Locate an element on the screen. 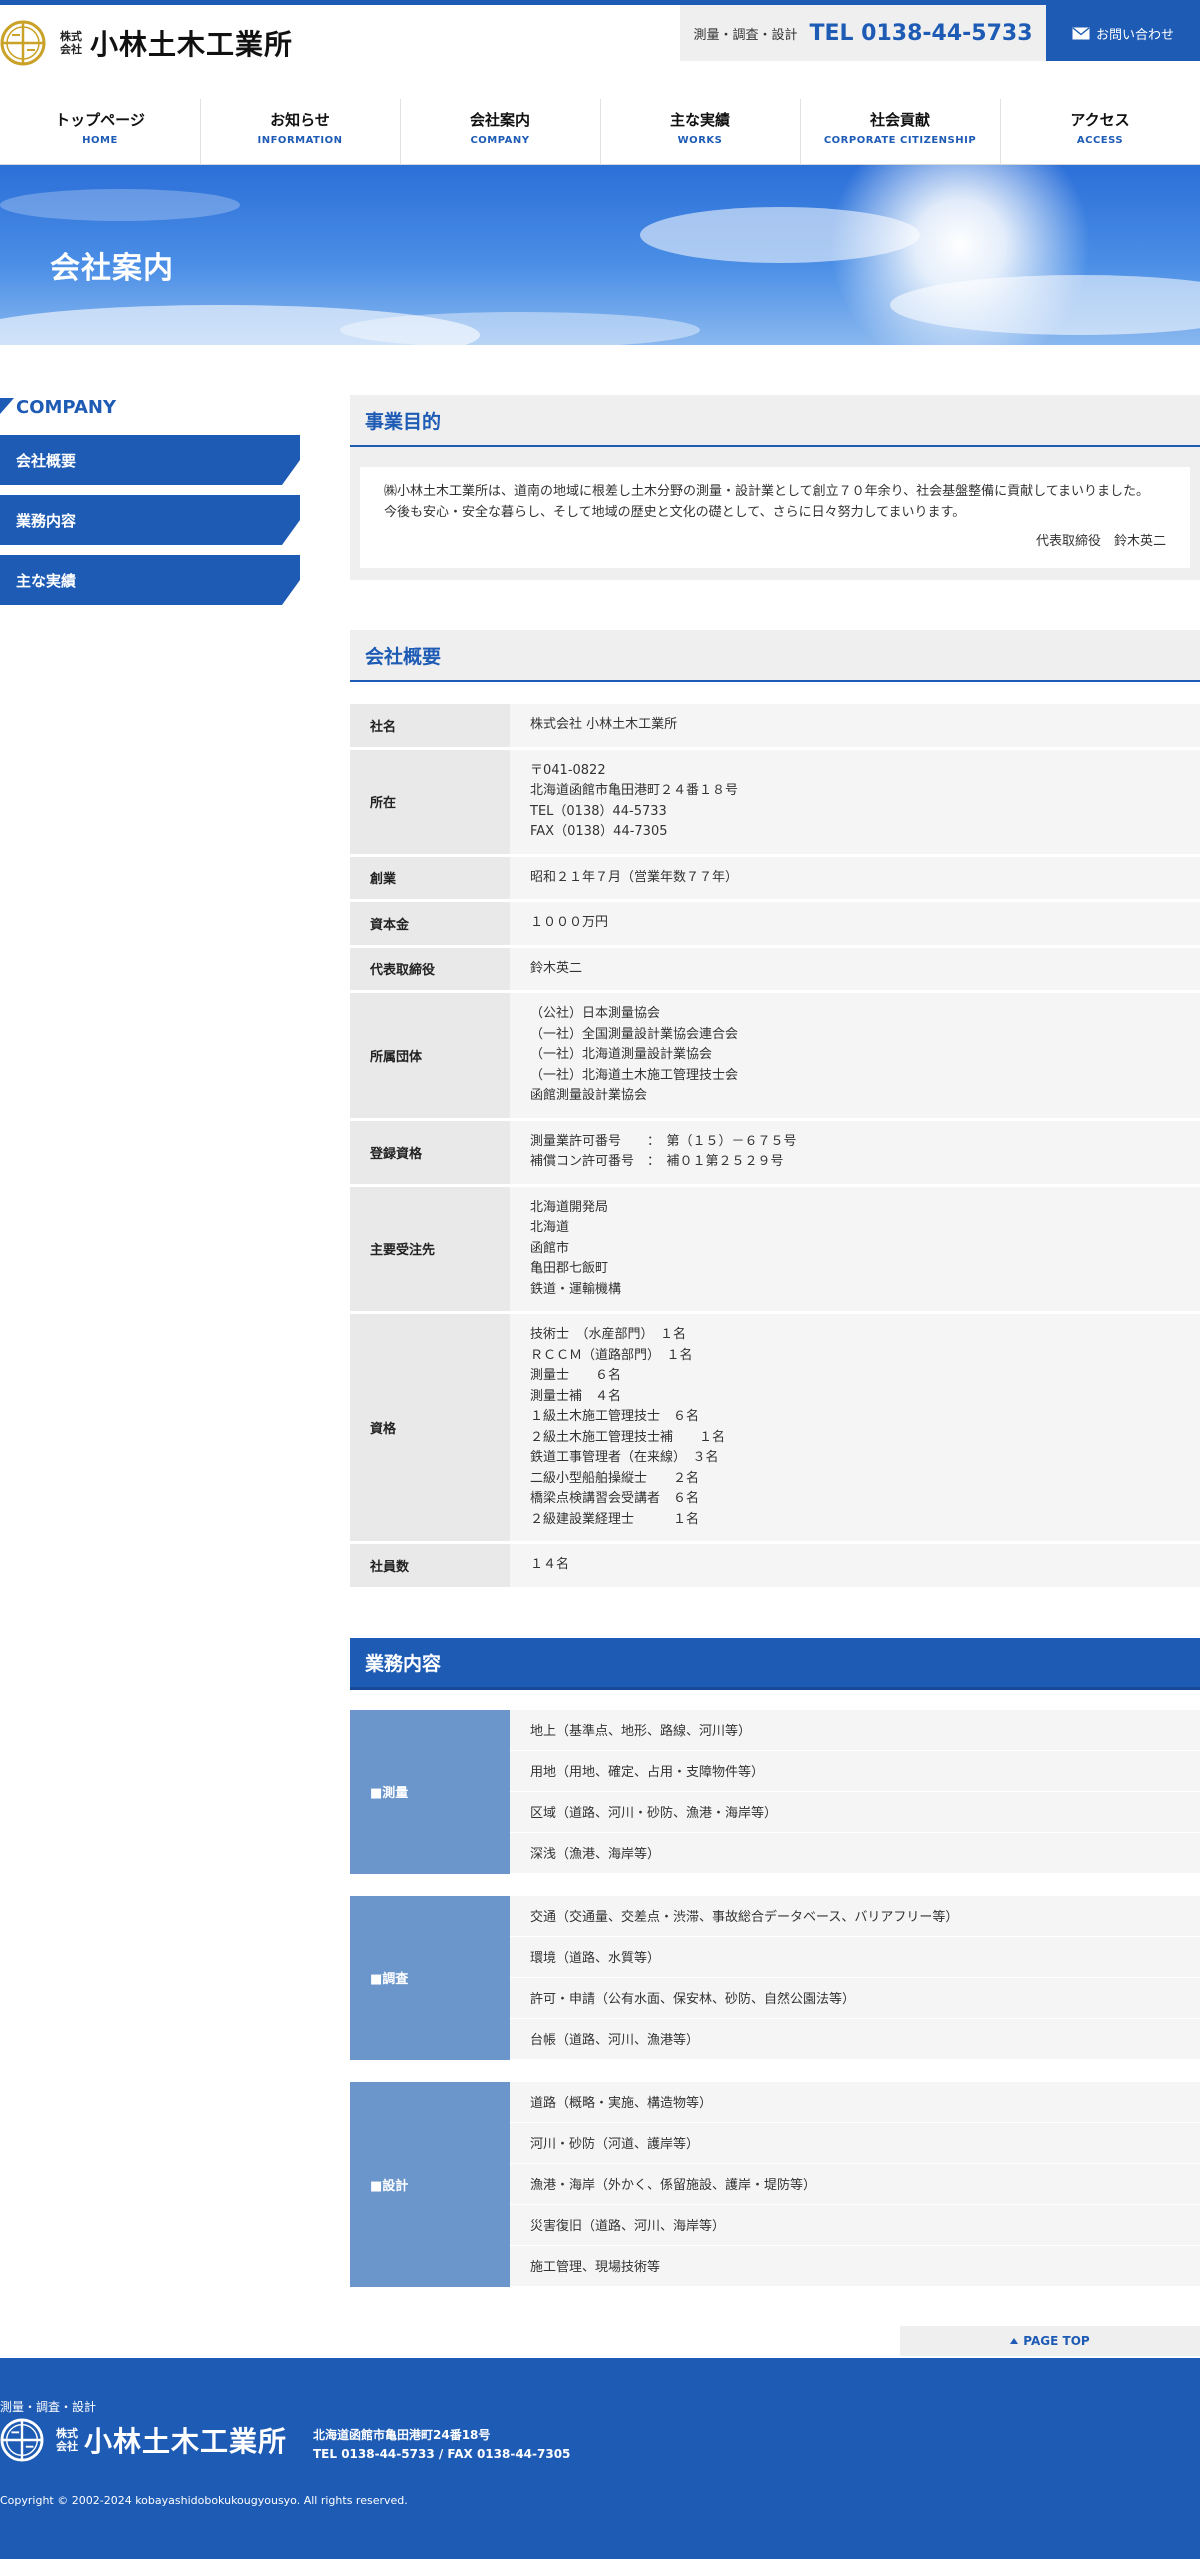 The width and height of the screenshot is (1200, 2559). phone-caption: 測量・調査・設計 is located at coordinates (745, 35).